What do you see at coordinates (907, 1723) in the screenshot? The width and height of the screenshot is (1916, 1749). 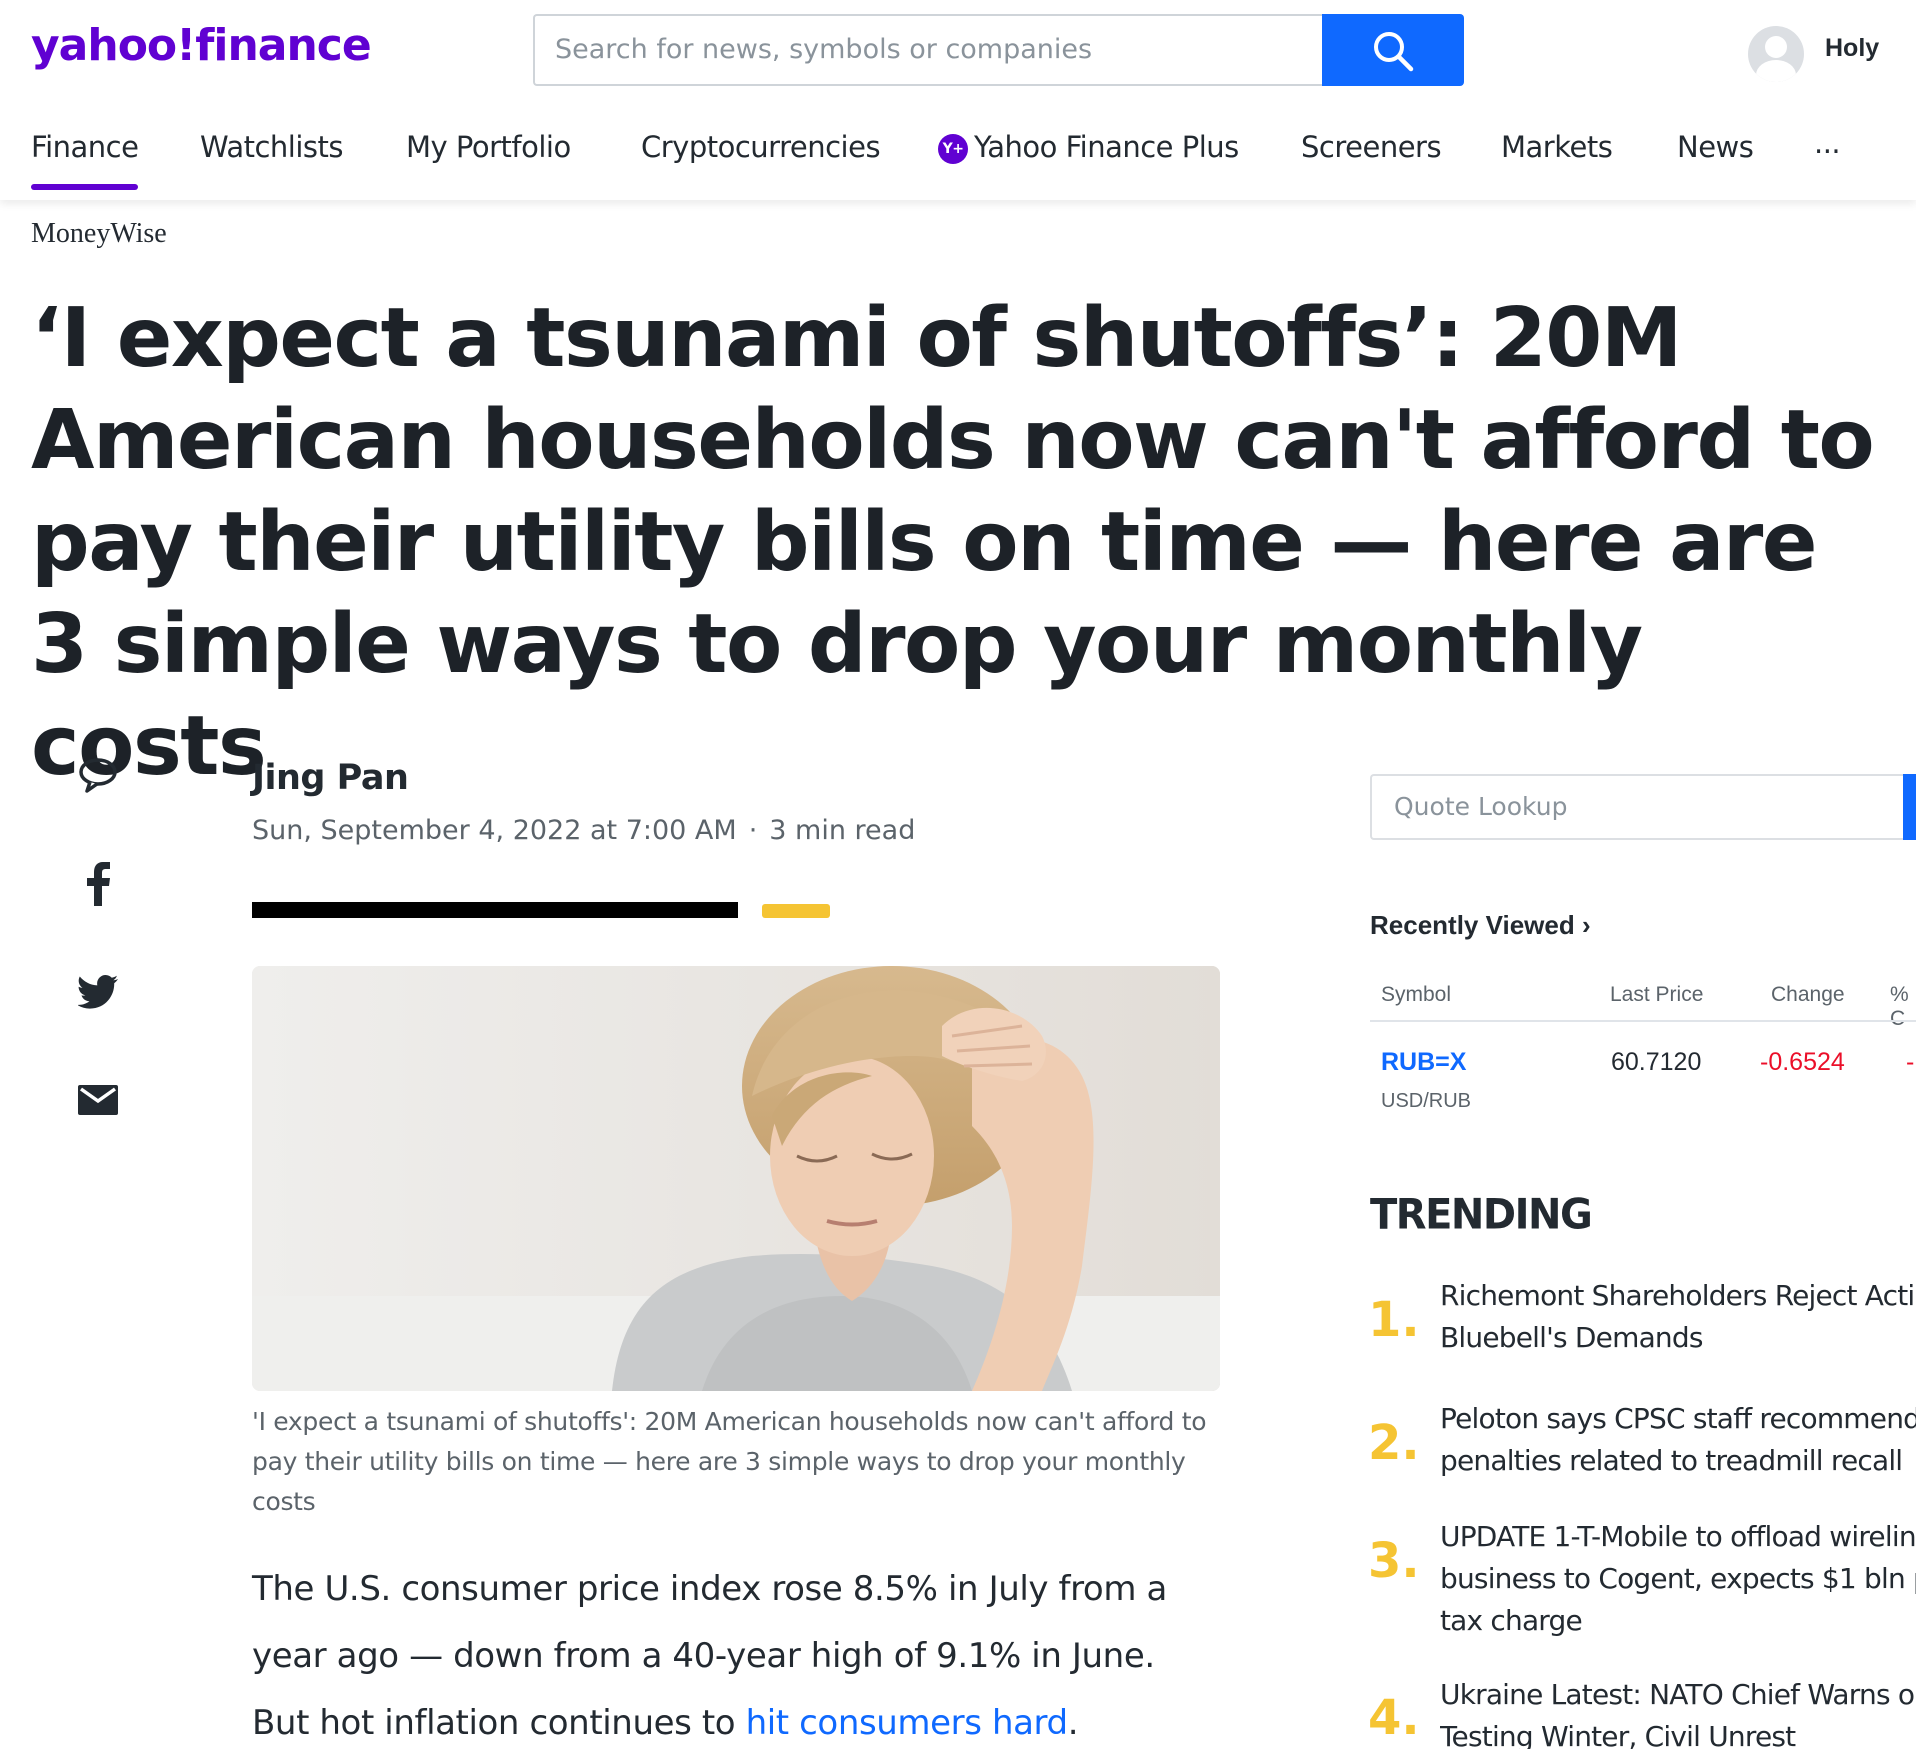 I see `body-link: hit consumers hard` at bounding box center [907, 1723].